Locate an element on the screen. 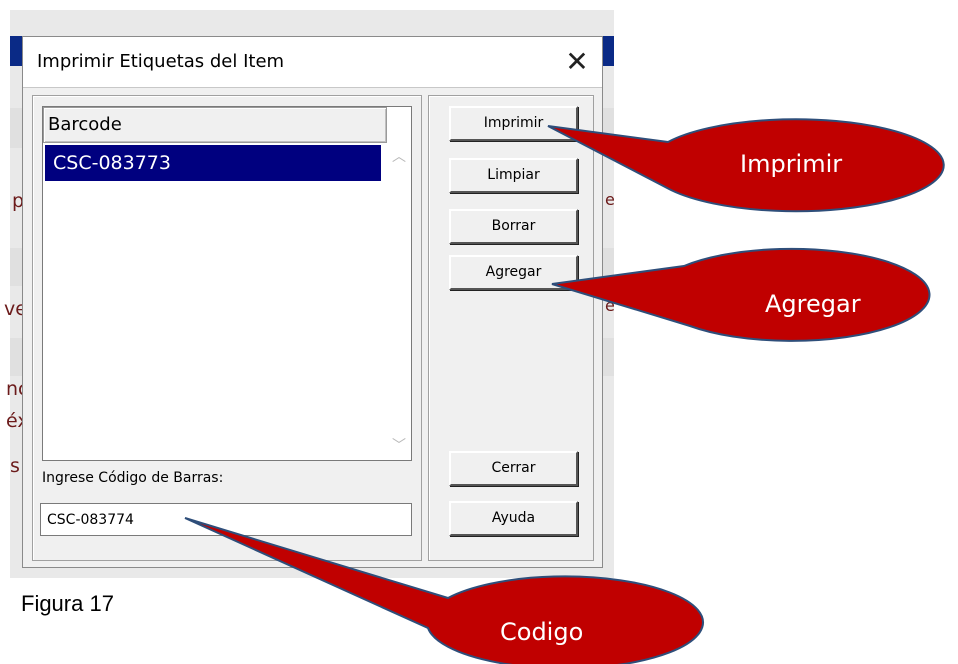 Image resolution: width=958 pixels, height=664 pixels. agregar-callout-bubble is located at coordinates (741, 294).